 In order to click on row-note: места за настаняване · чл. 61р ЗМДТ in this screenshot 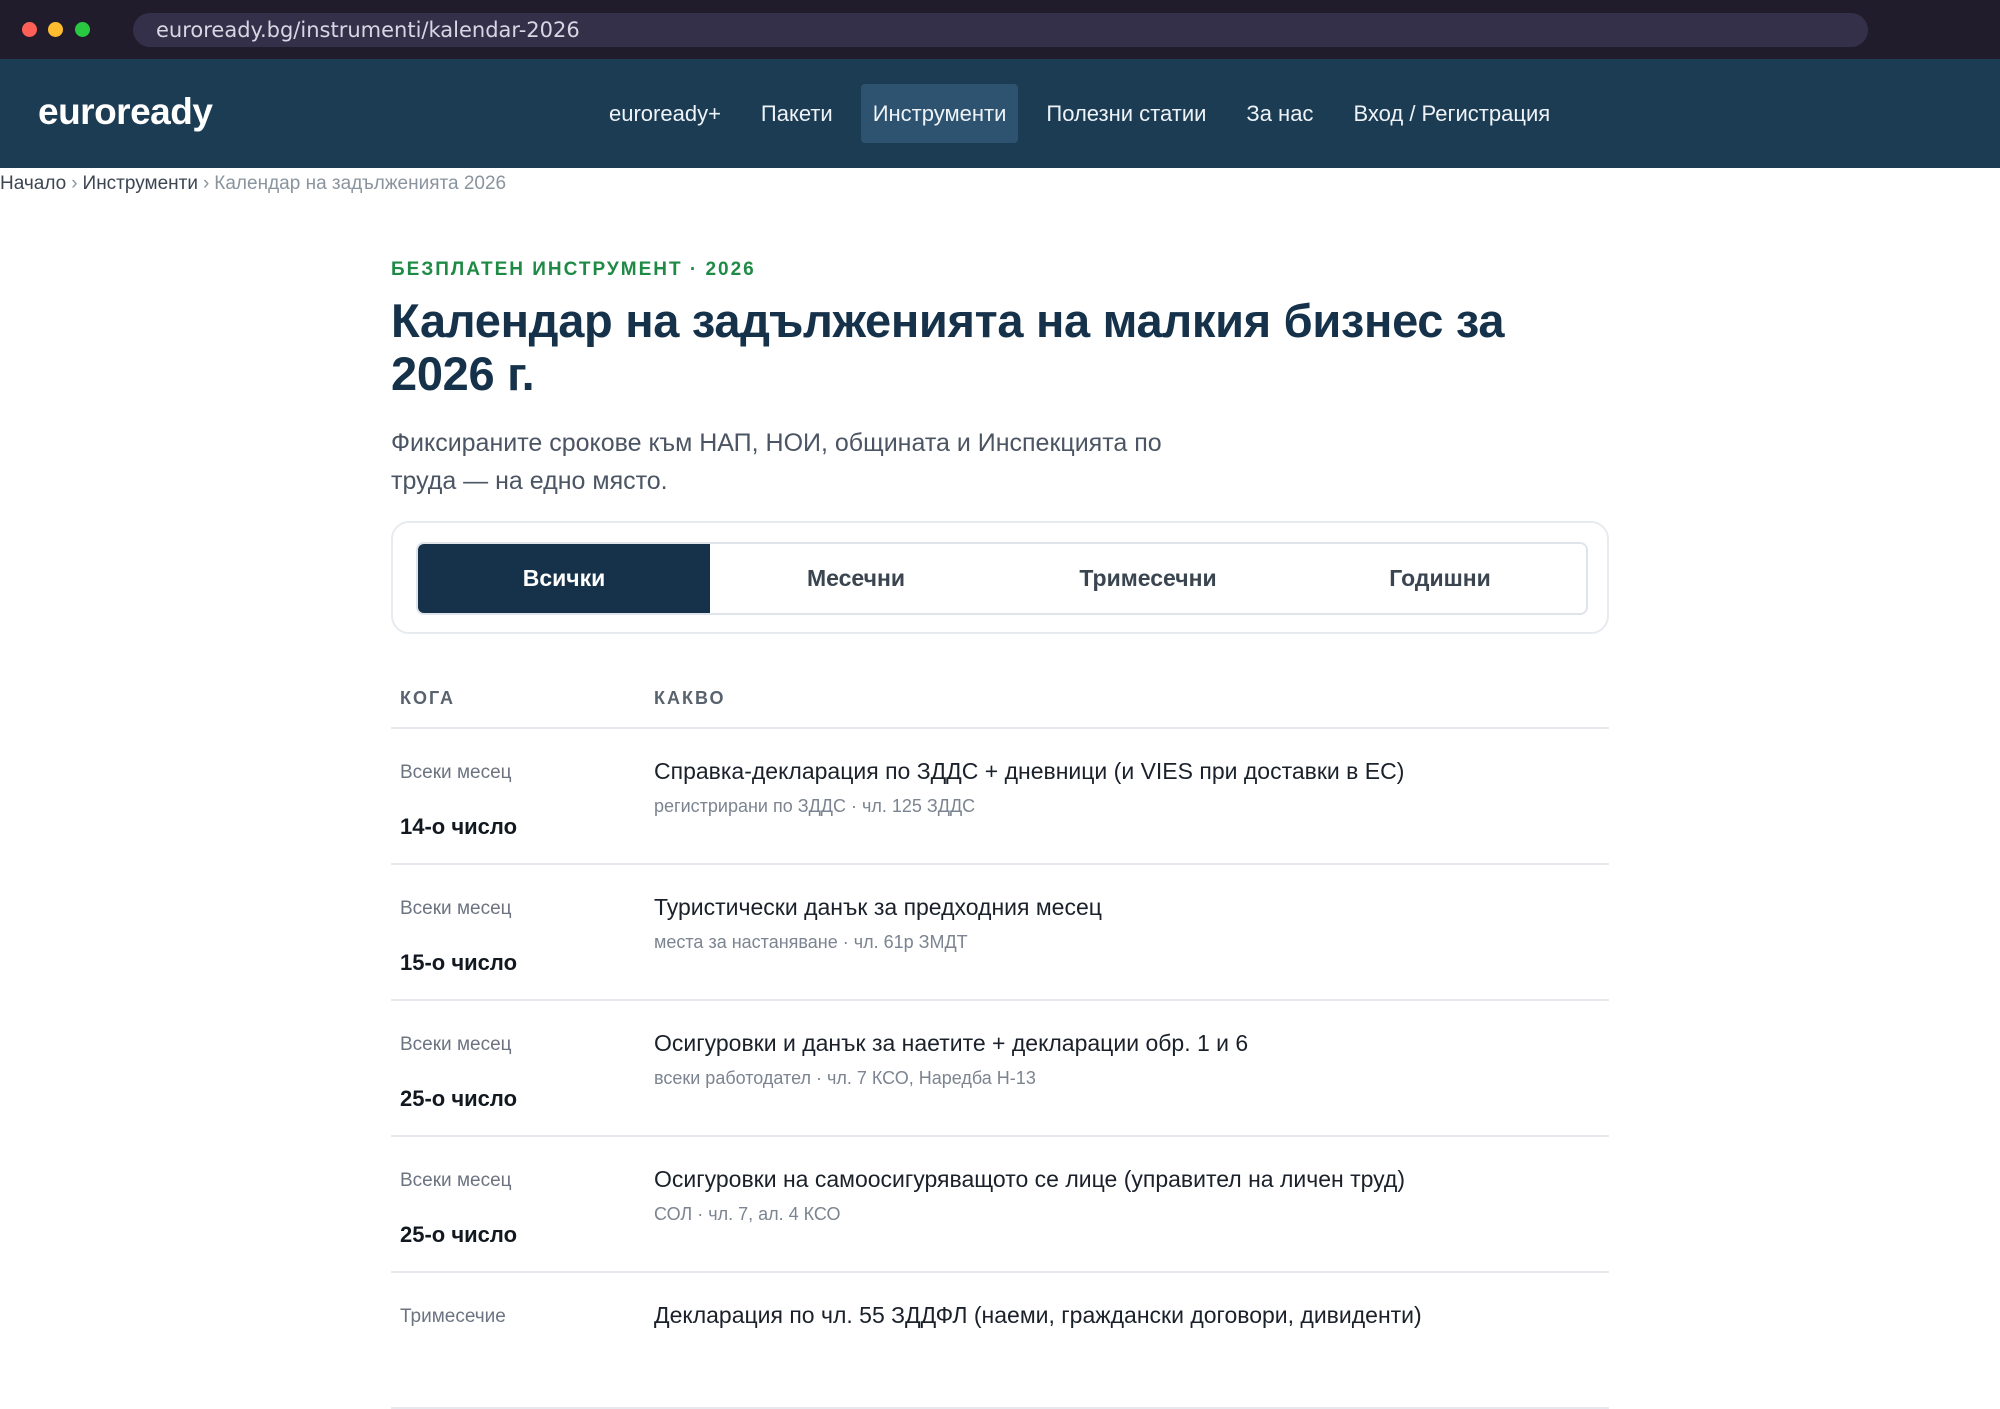, I will do `click(811, 942)`.